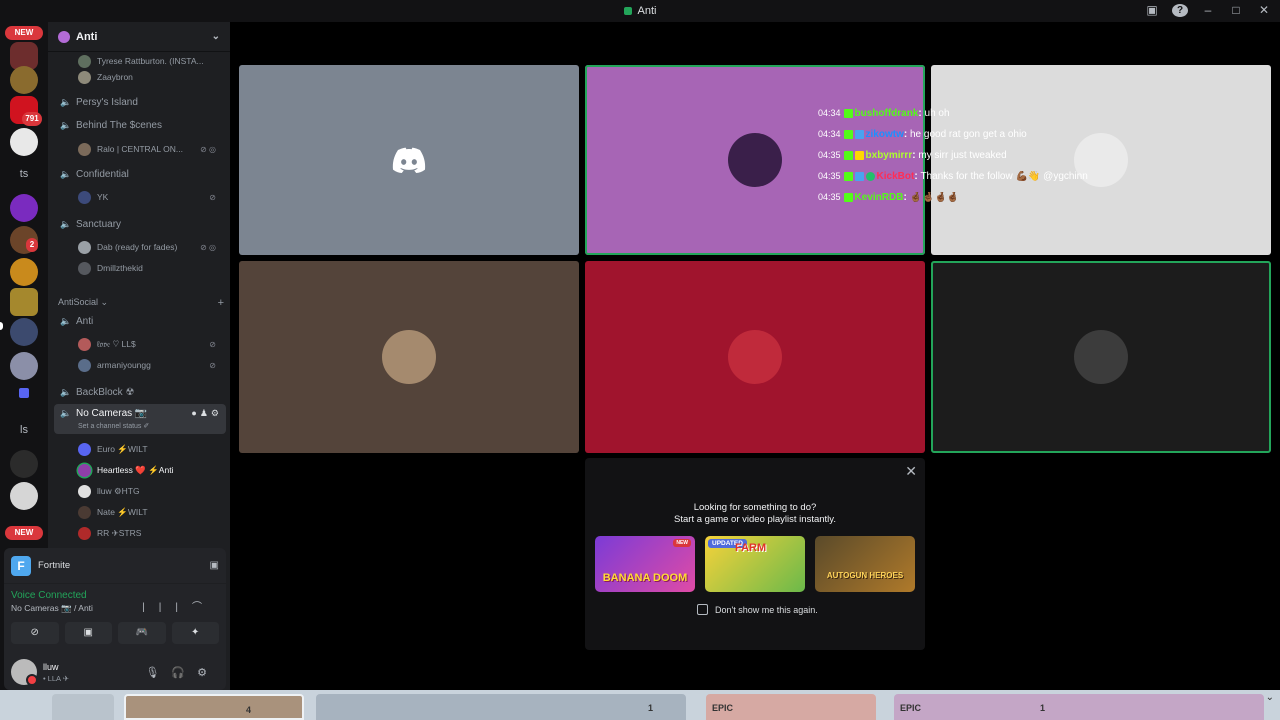 This screenshot has width=1280, height=720. I want to click on voice-user: lluw ⚙HTG, so click(152, 491).